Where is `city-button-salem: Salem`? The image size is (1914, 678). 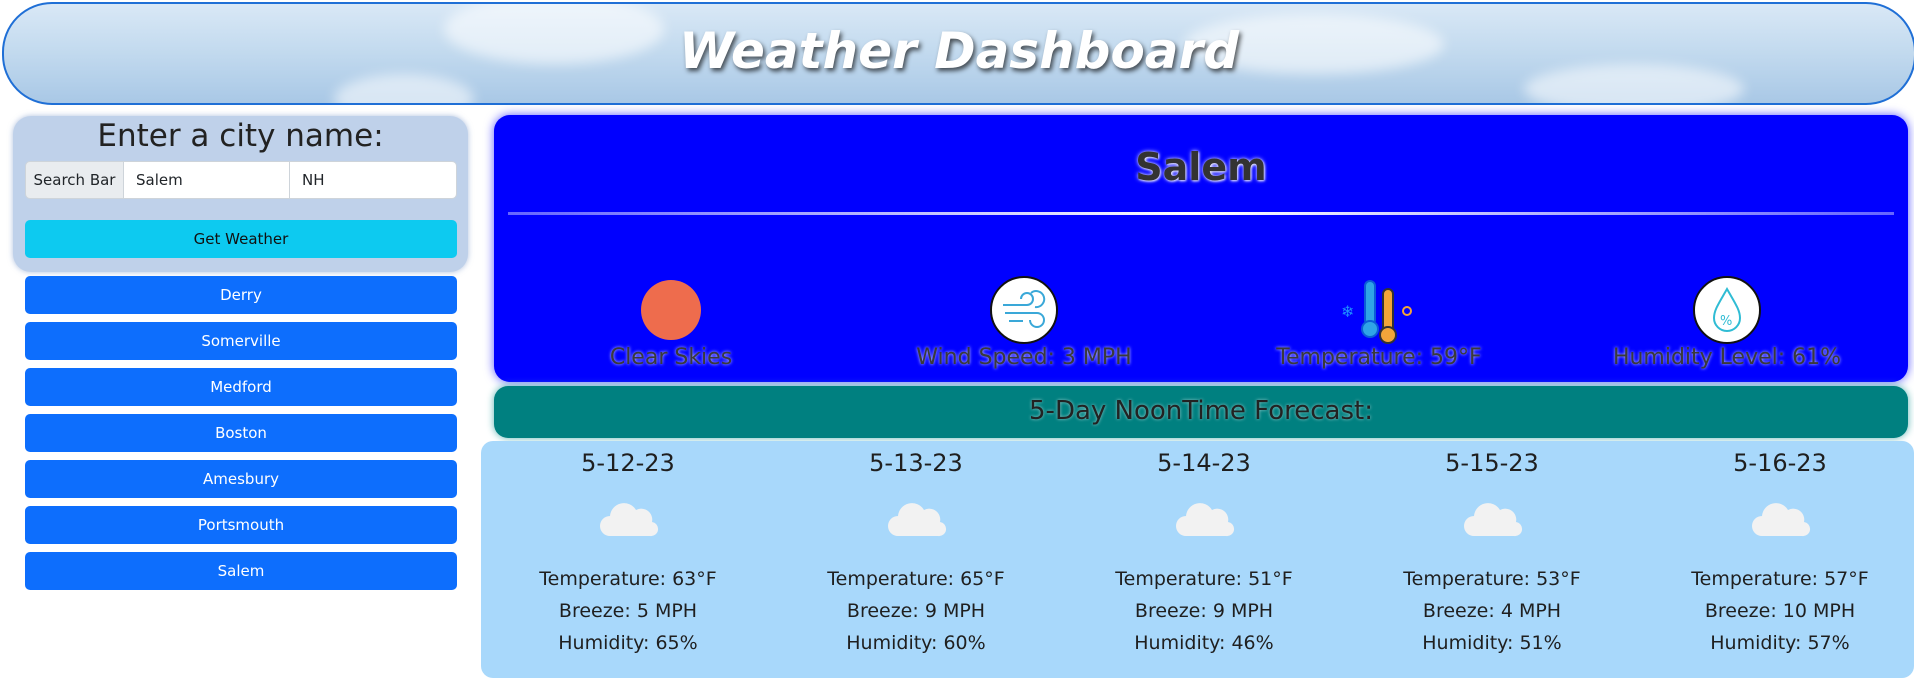
city-button-salem: Salem is located at coordinates (241, 571).